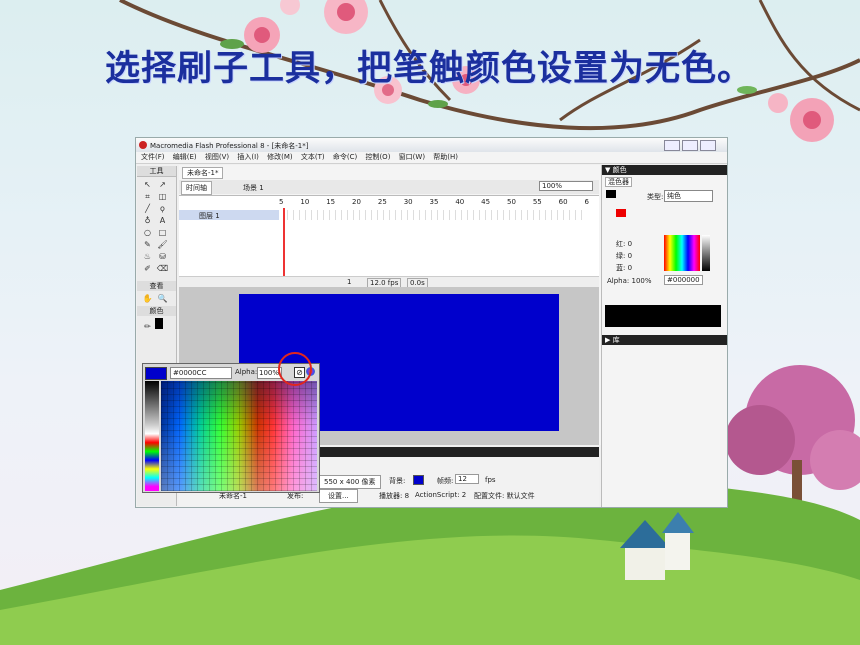 This screenshot has width=860, height=645. Describe the element at coordinates (624, 244) in the screenshot. I see `red-value: 红: 0` at that location.